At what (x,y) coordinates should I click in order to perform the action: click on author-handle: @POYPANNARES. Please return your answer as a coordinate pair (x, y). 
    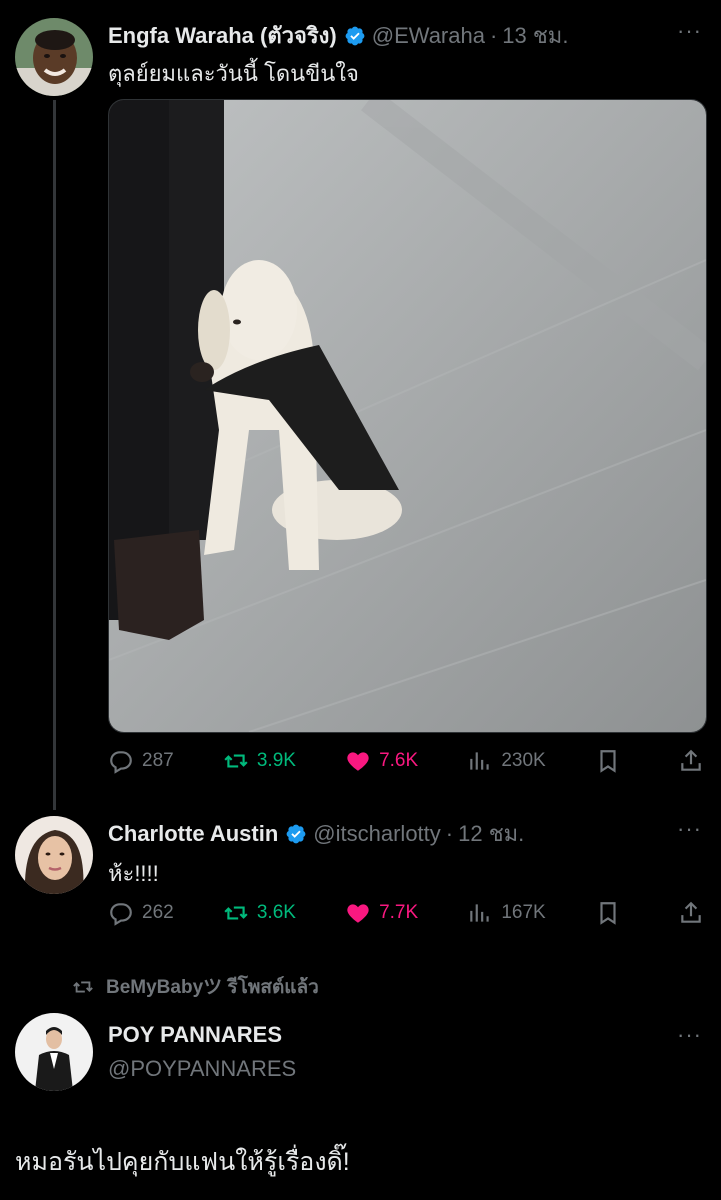
    Looking at the image, I should click on (202, 1069).